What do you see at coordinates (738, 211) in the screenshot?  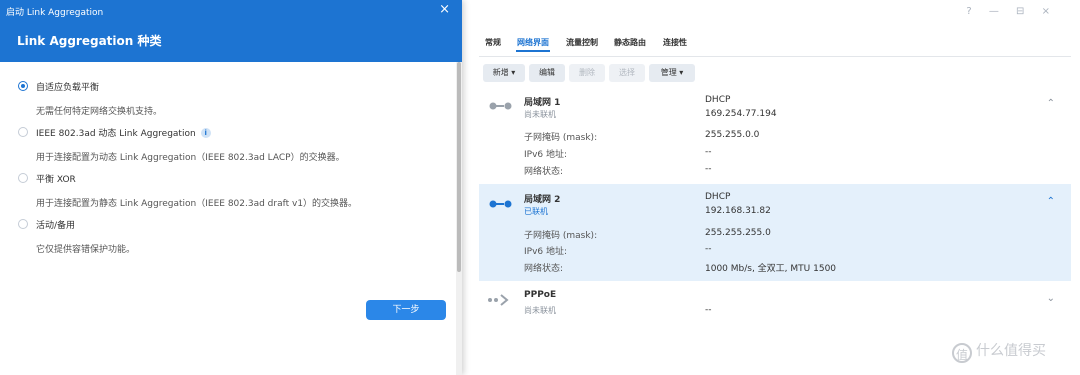 I see `ip-address: 192.168.31.82` at bounding box center [738, 211].